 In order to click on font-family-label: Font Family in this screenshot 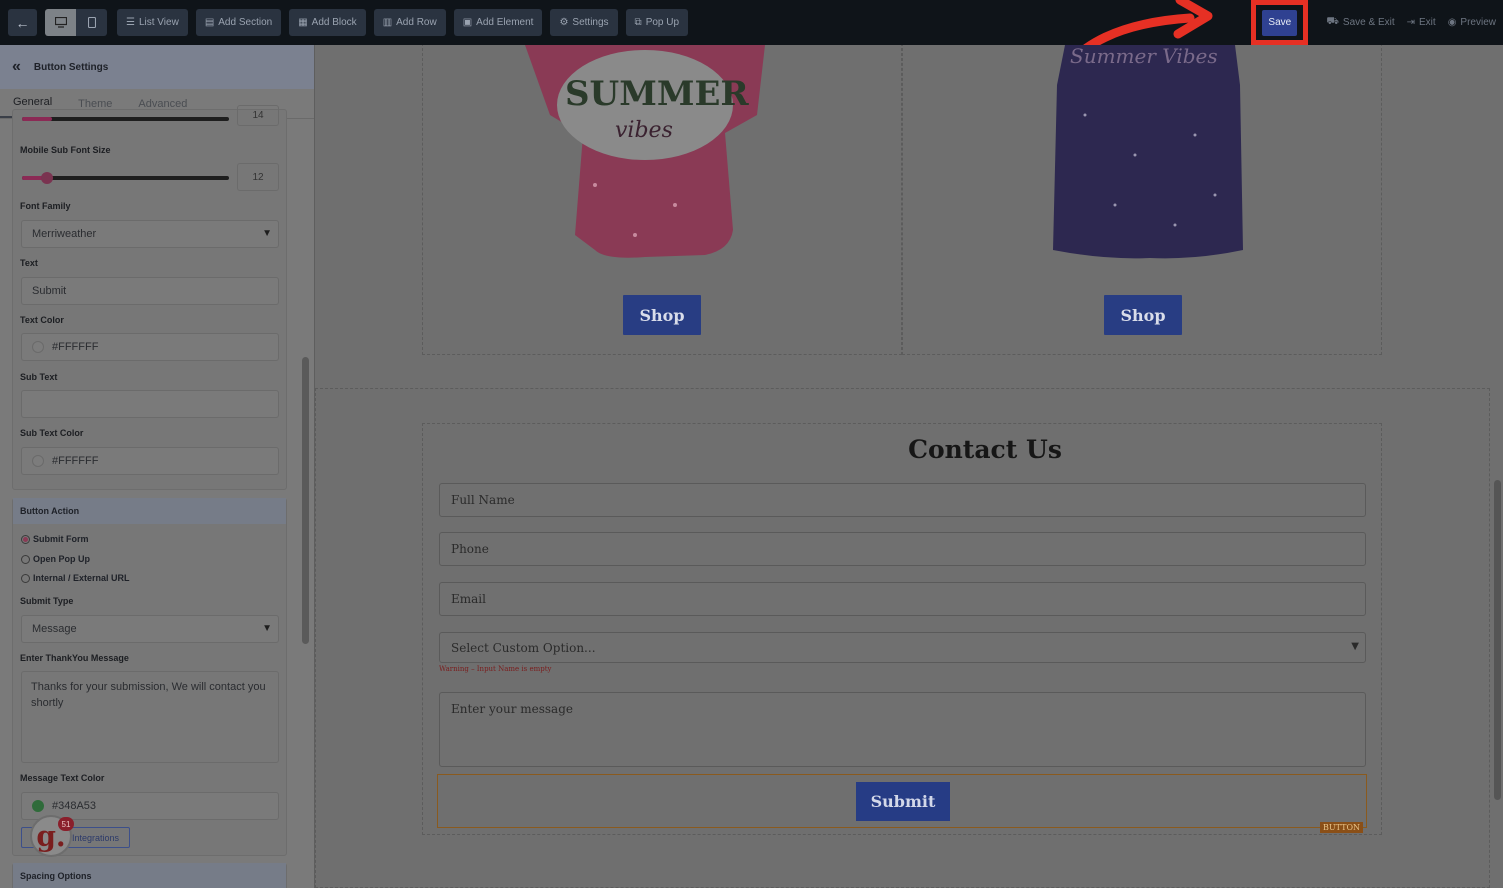, I will do `click(45, 206)`.